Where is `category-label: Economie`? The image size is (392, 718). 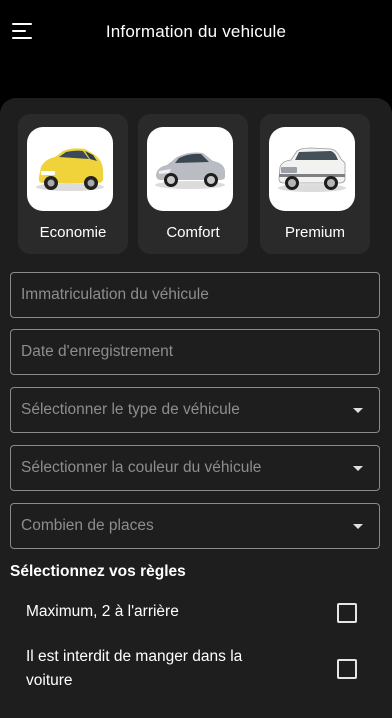 category-label: Economie is located at coordinates (73, 232).